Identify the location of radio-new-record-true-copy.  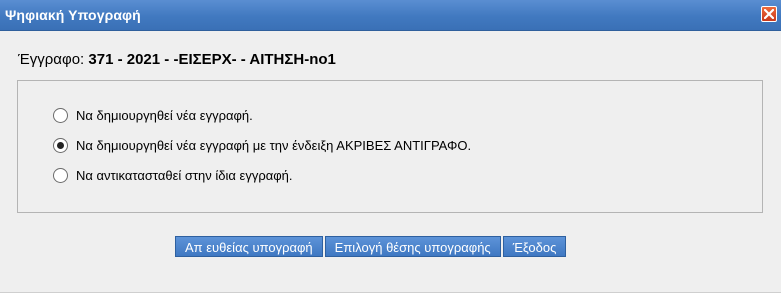
(60, 145).